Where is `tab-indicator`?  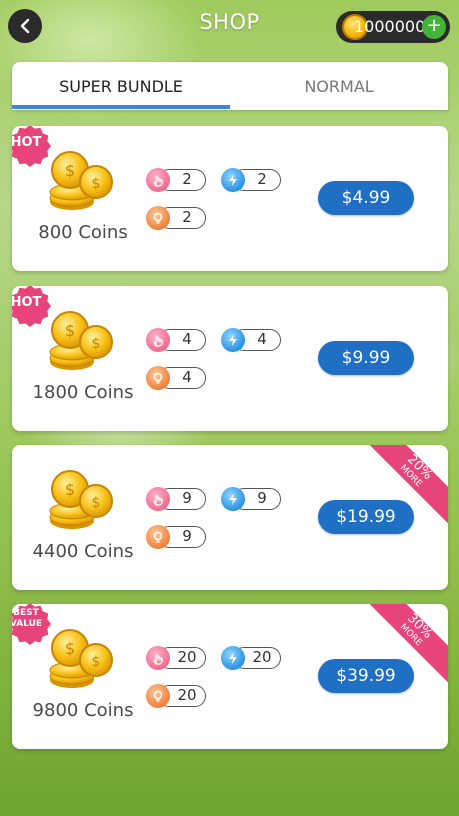
tab-indicator is located at coordinates (121, 107).